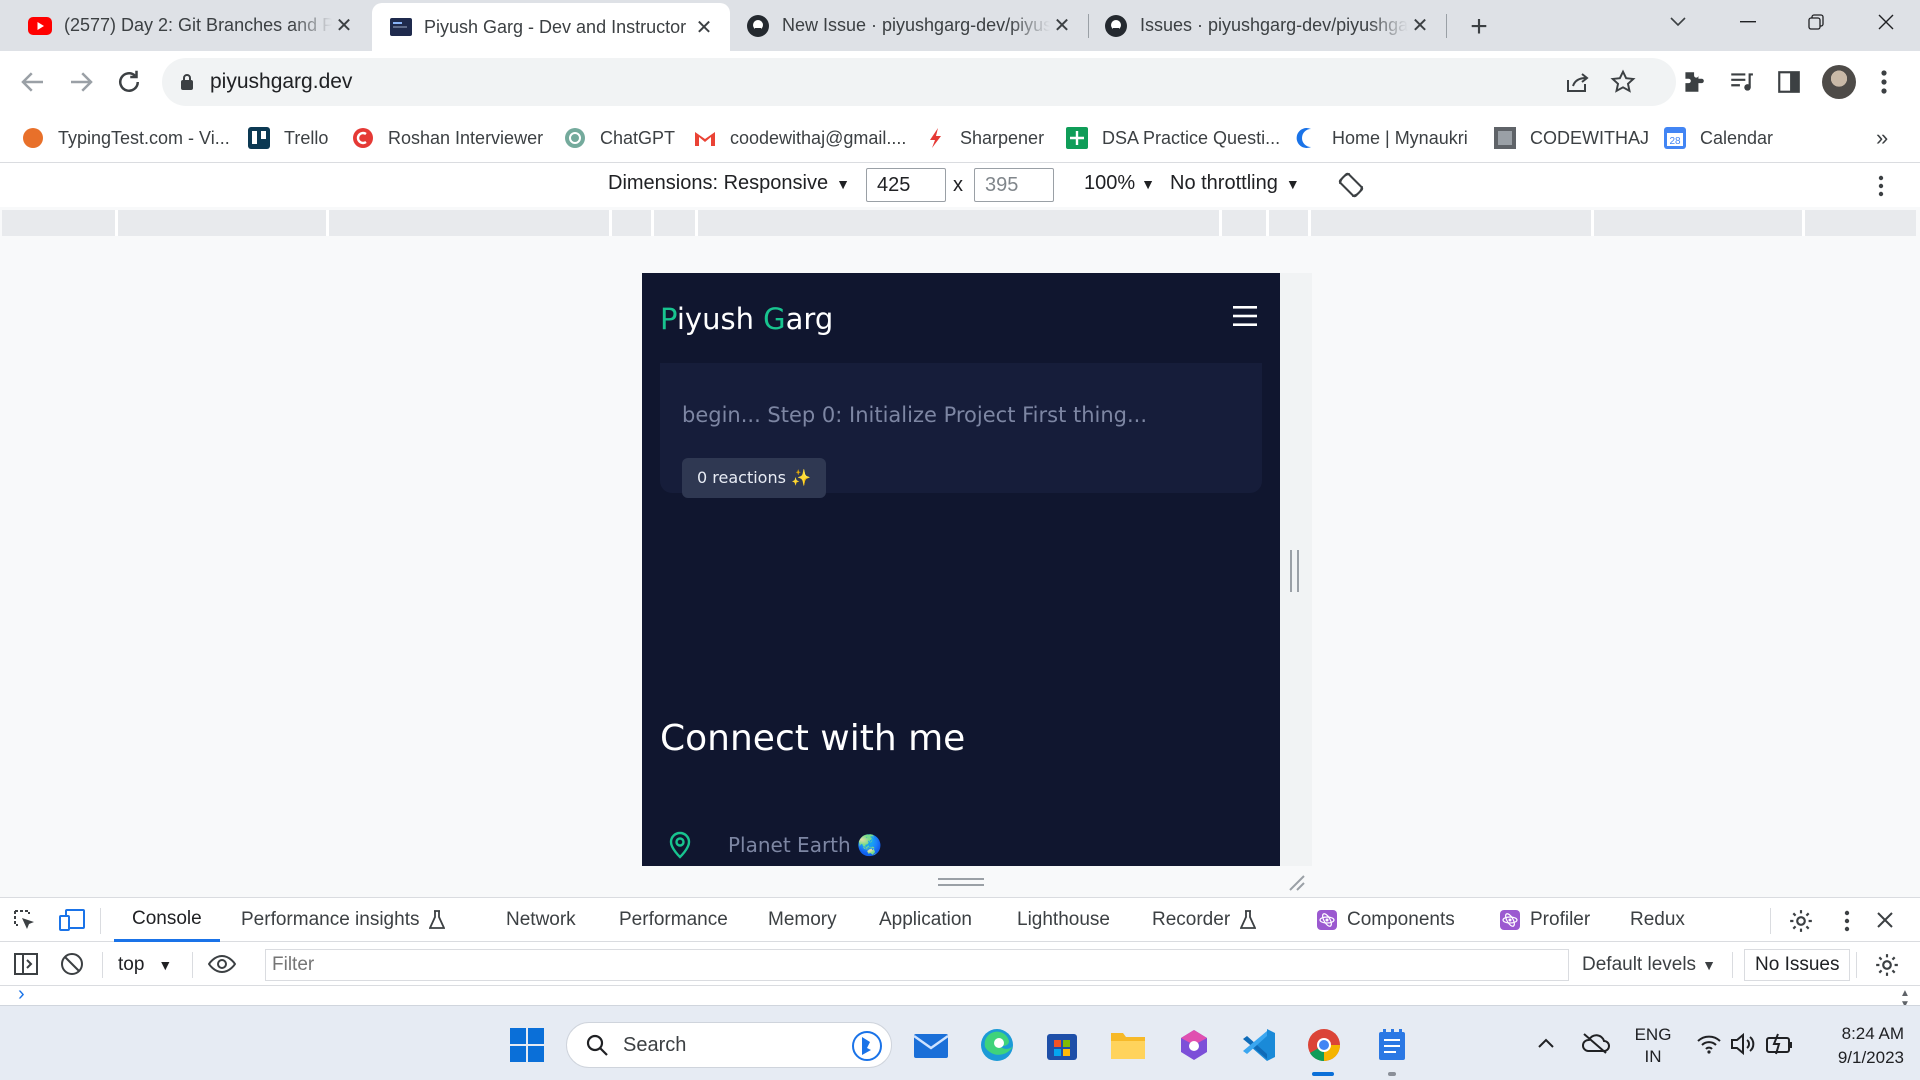 This screenshot has height=1080, width=1920. I want to click on minimize-icon, so click(1748, 22).